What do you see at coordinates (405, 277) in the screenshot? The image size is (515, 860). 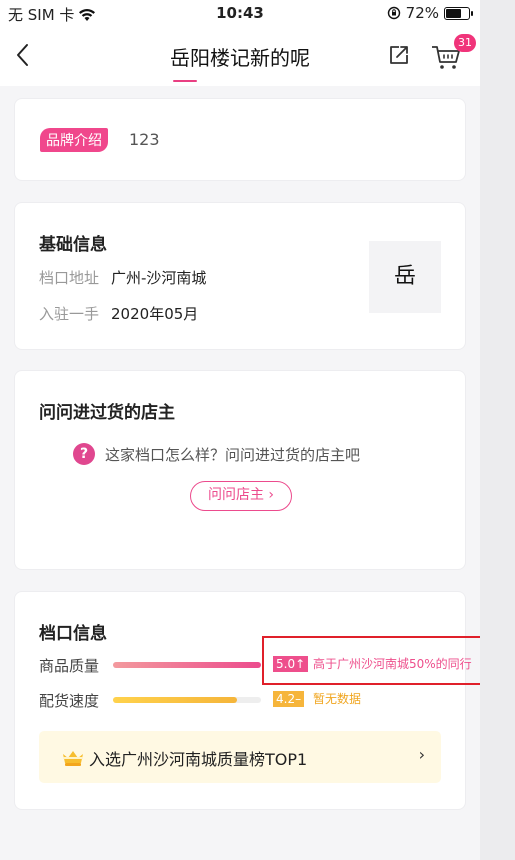 I see `store-logo: 岳` at bounding box center [405, 277].